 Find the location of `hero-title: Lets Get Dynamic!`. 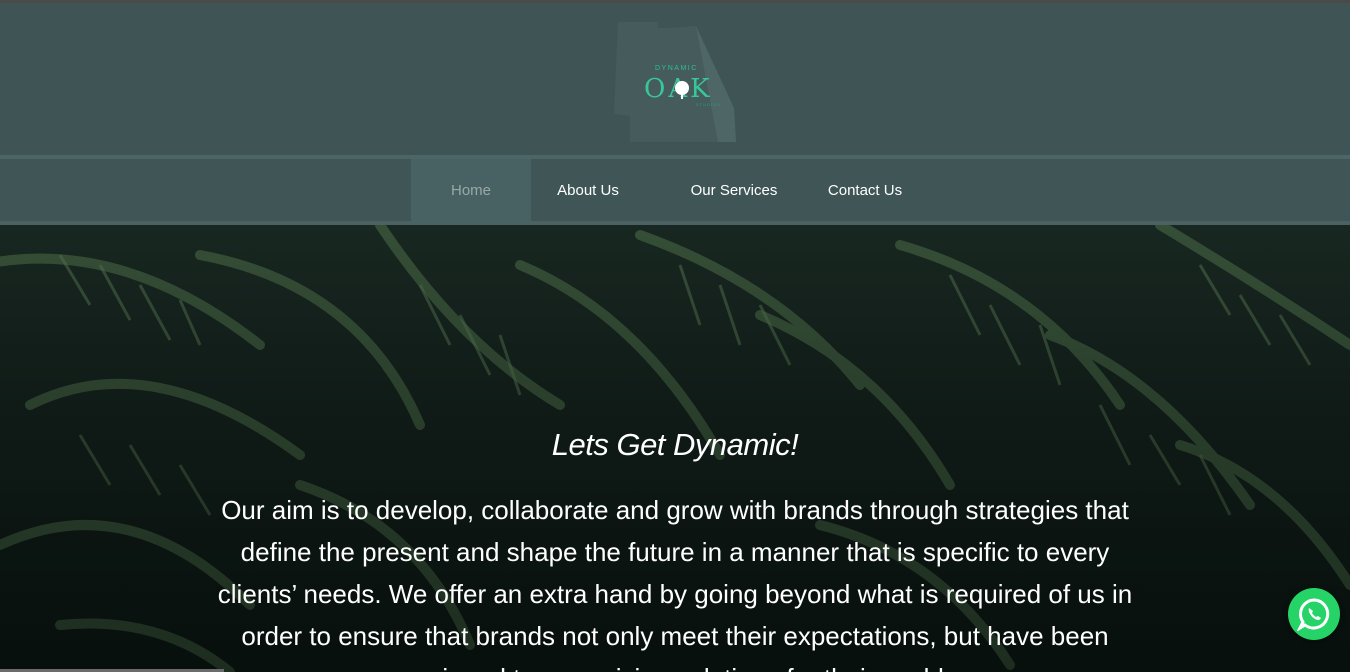

hero-title: Lets Get Dynamic! is located at coordinates (675, 444).